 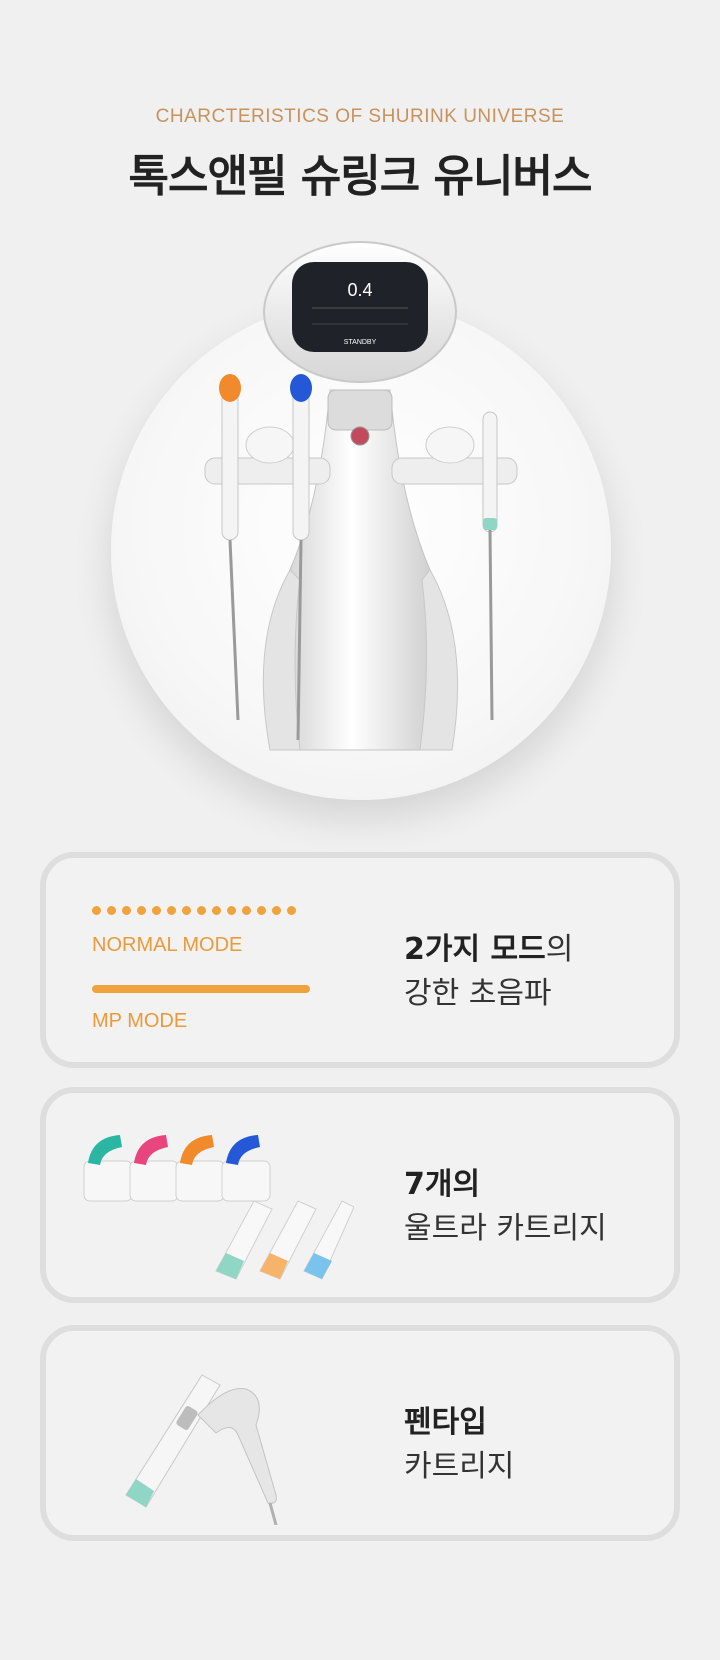 What do you see at coordinates (167, 945) in the screenshot?
I see `normal-mode-label: NORMAL MODE` at bounding box center [167, 945].